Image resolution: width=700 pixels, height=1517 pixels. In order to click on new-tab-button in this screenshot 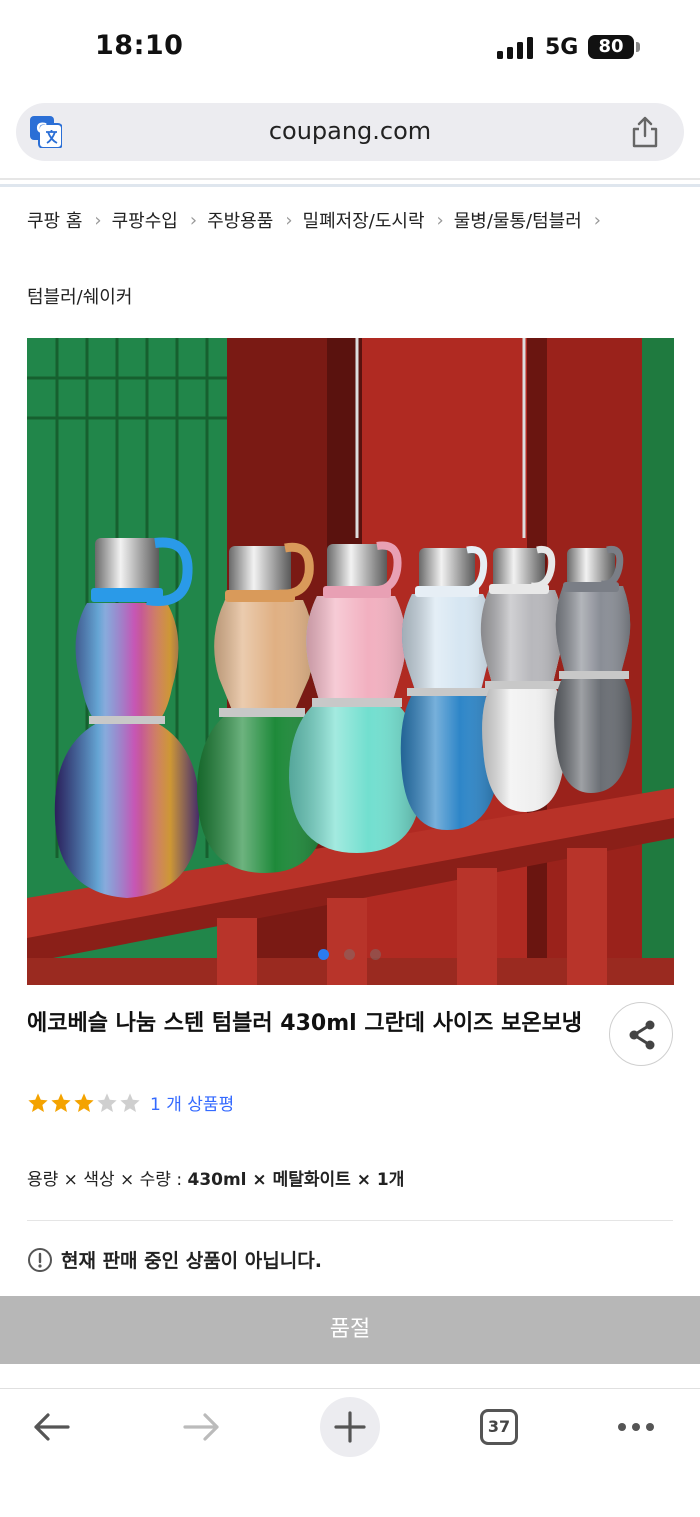, I will do `click(350, 1427)`.